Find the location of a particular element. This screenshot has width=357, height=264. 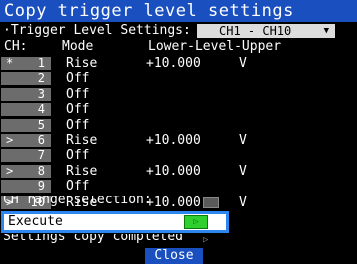

channel-number-box: 5 is located at coordinates (26, 124).